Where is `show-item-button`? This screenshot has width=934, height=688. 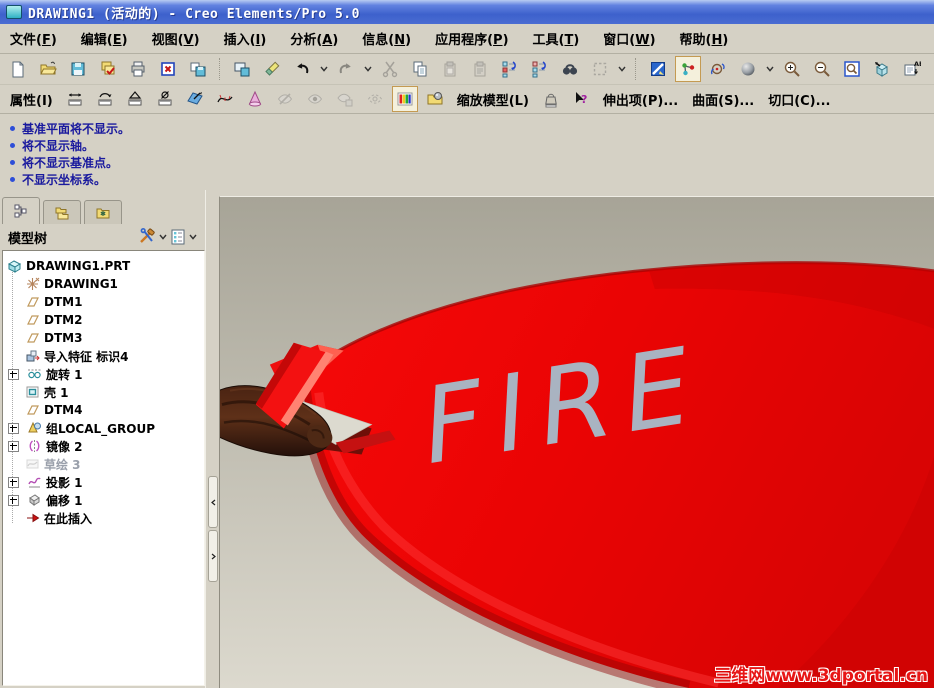
show-item-button is located at coordinates (315, 99).